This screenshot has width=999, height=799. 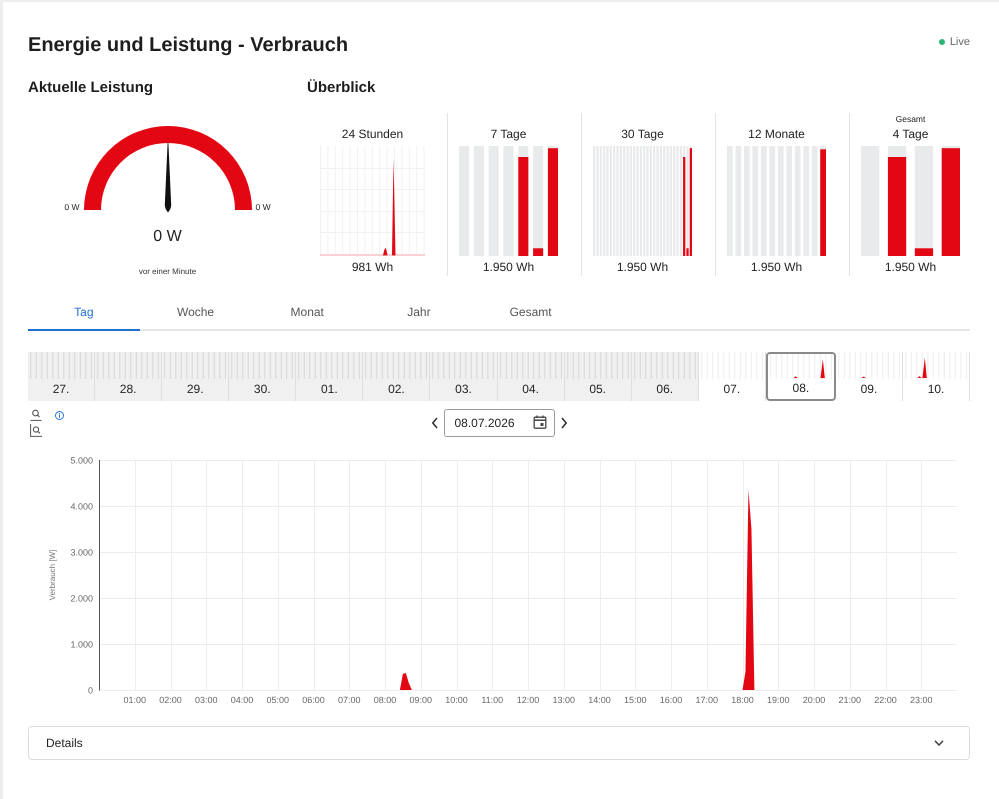 I want to click on period-title: 30 Tage, so click(x=642, y=134).